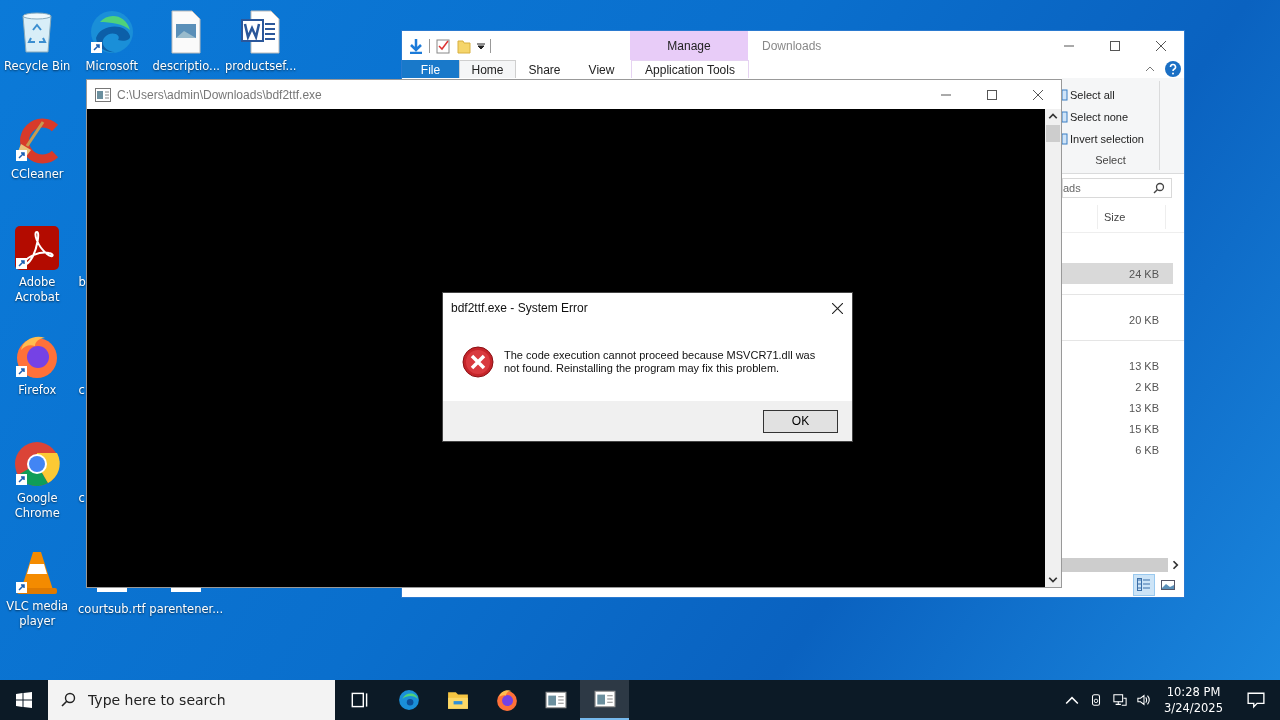  What do you see at coordinates (416, 45) in the screenshot?
I see `download-arrow-icon` at bounding box center [416, 45].